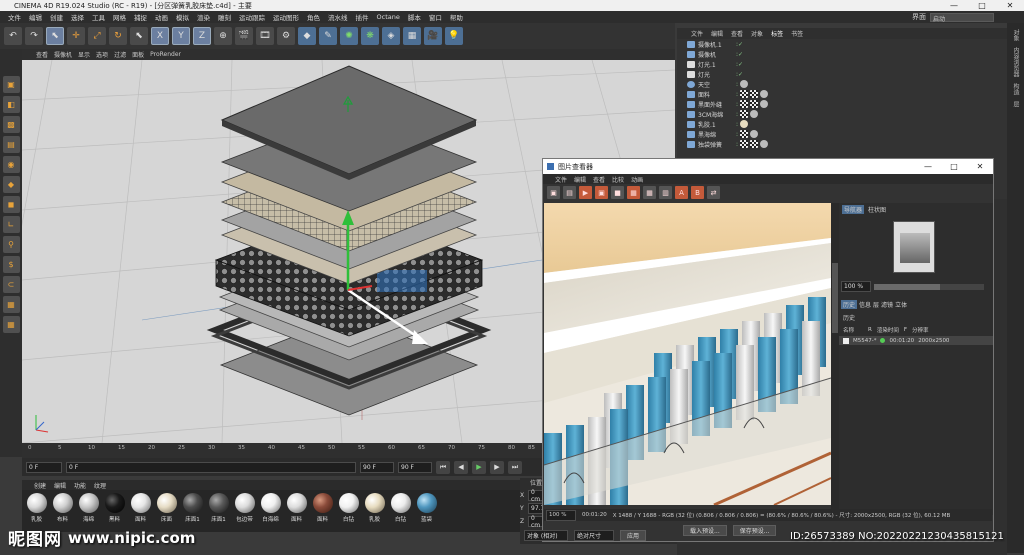 The height and width of the screenshot is (555, 1024). Describe the element at coordinates (11, 84) in the screenshot. I see `make-editable-icon: ▣` at that location.